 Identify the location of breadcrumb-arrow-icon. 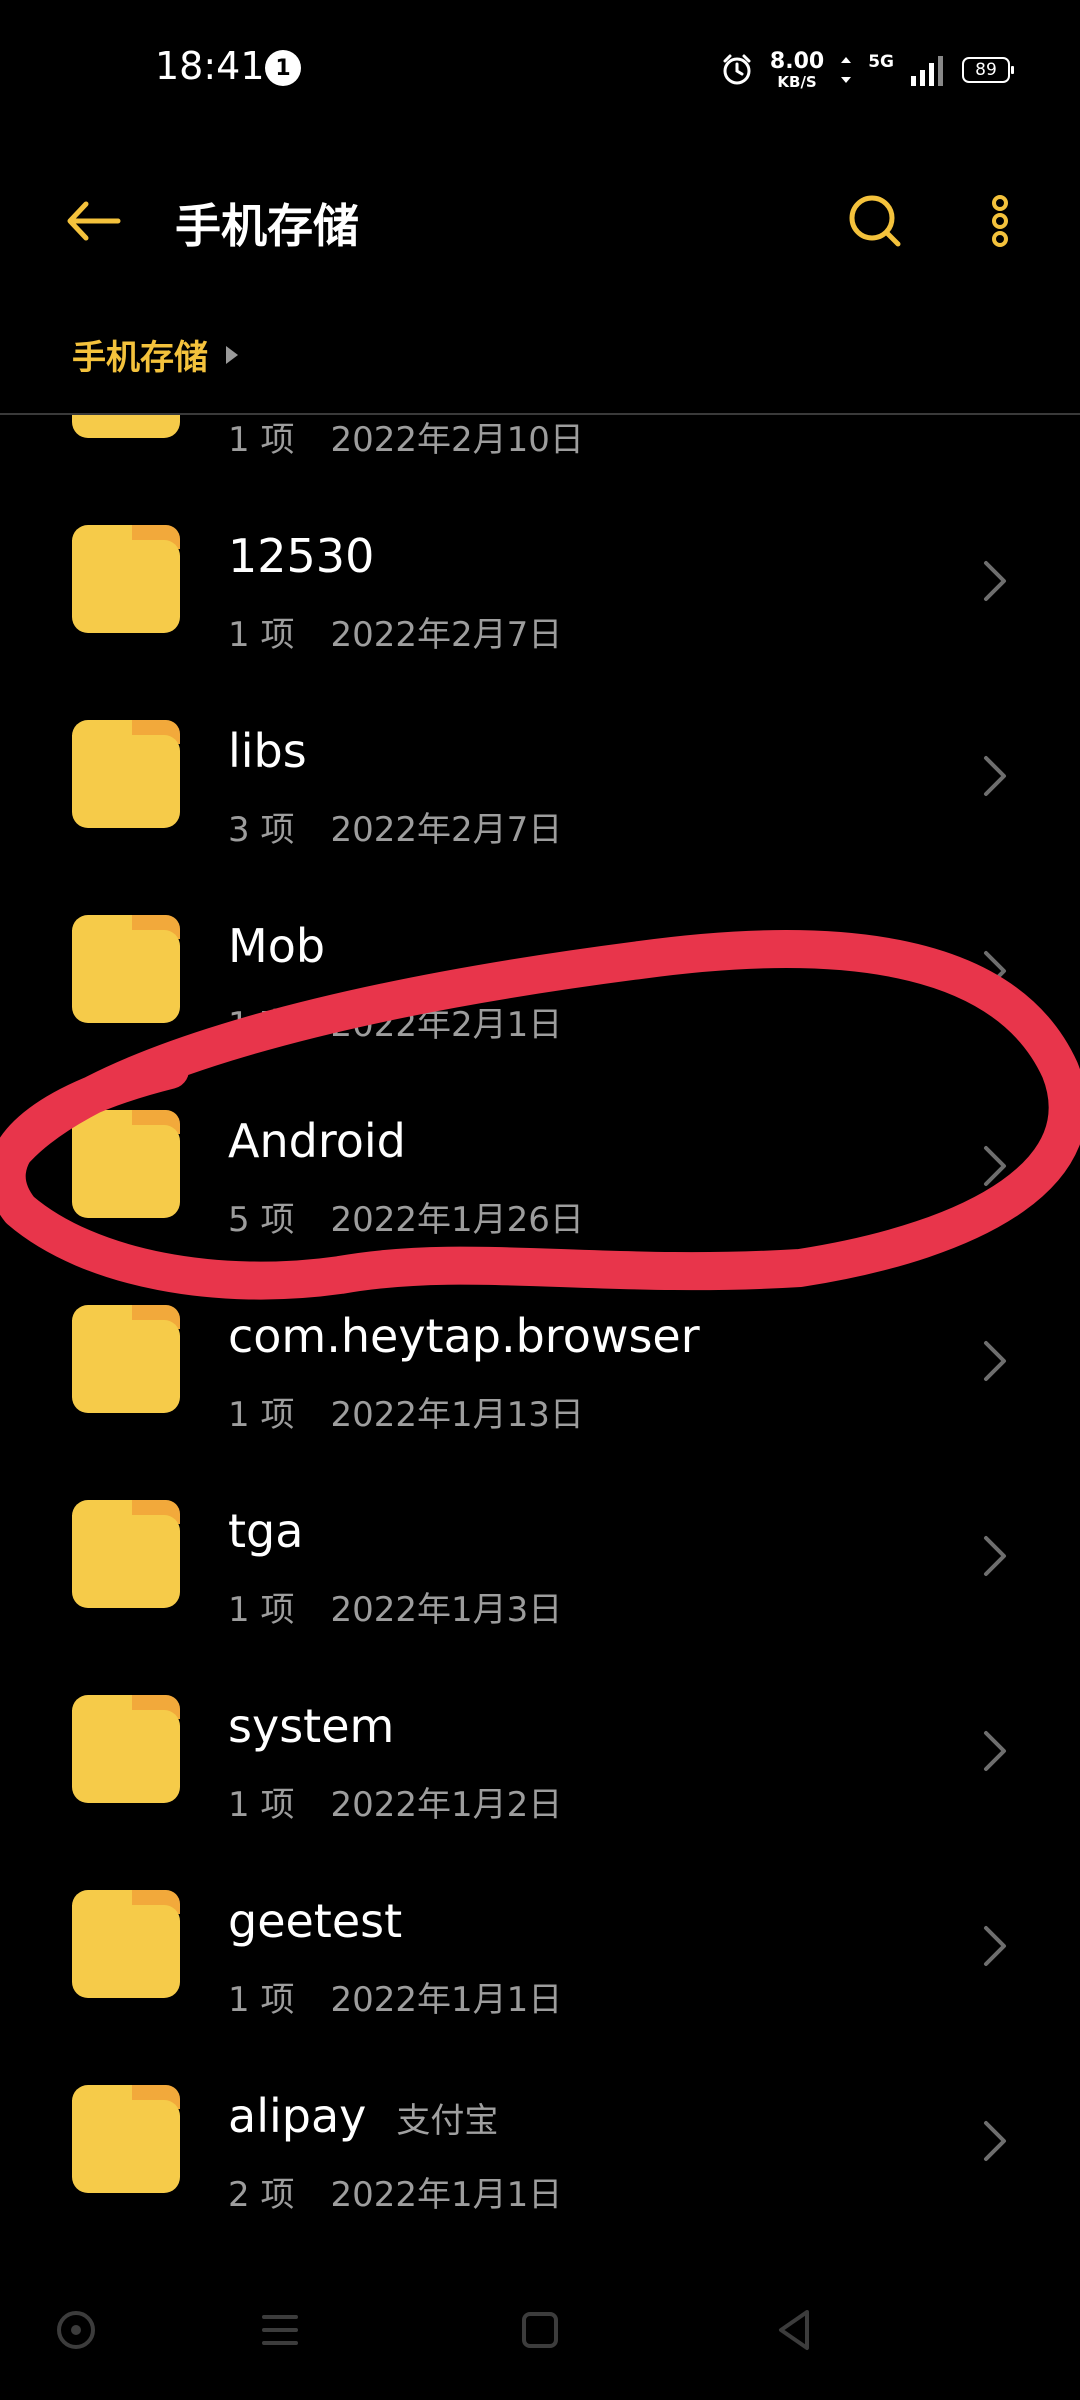
(232, 354).